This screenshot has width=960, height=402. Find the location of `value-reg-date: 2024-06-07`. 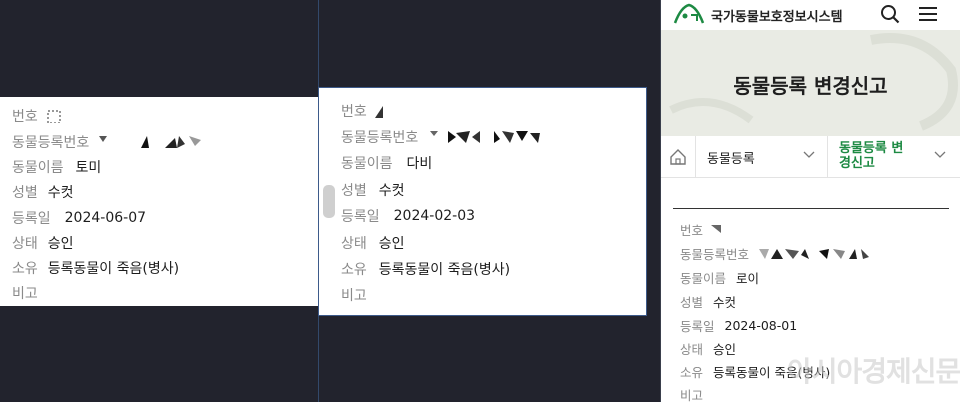

value-reg-date: 2024-06-07 is located at coordinates (105, 218).